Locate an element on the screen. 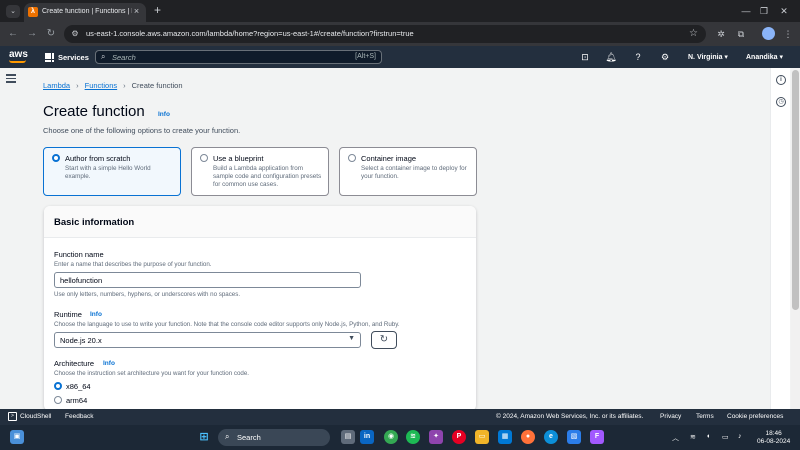 The image size is (800, 450). windows-start-icon: ⊞ is located at coordinates (204, 437).